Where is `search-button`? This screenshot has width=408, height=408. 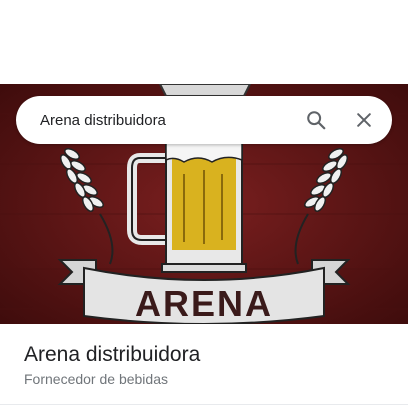
search-button is located at coordinates (316, 120).